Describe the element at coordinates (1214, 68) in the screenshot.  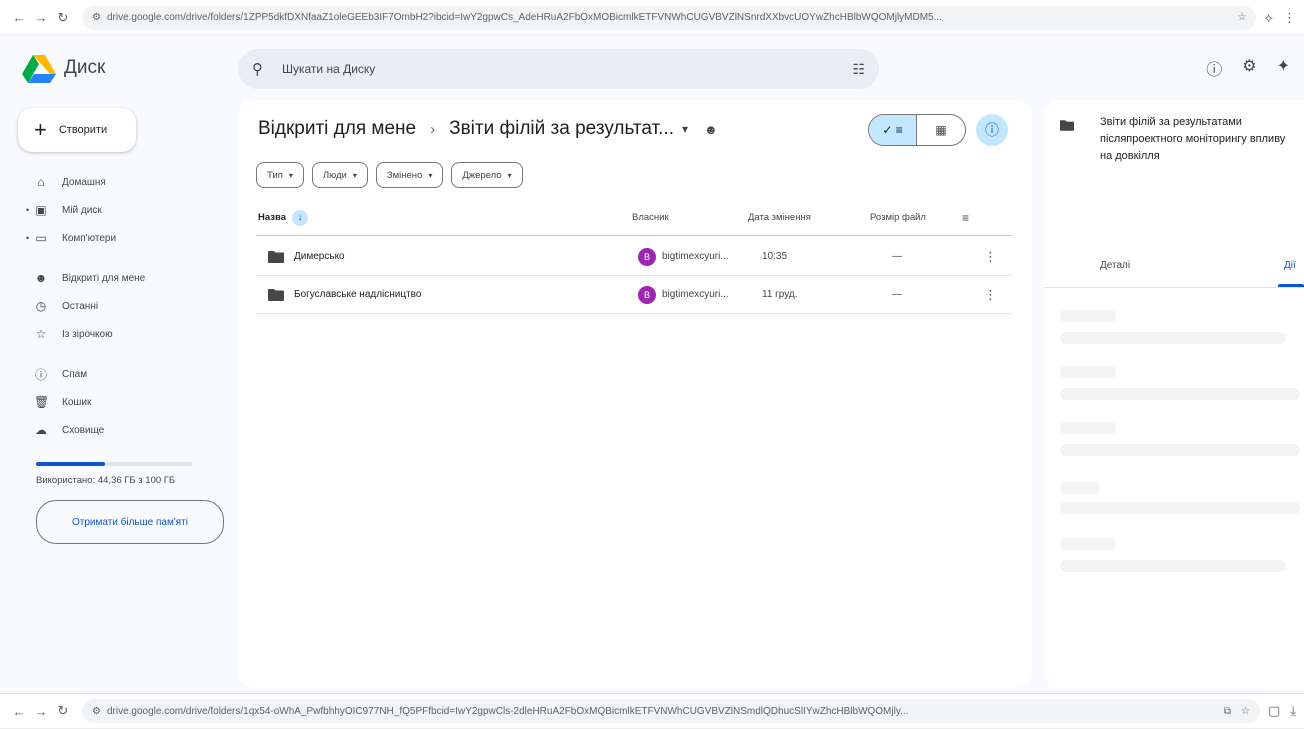
I see `help-icon: ⓘ` at that location.